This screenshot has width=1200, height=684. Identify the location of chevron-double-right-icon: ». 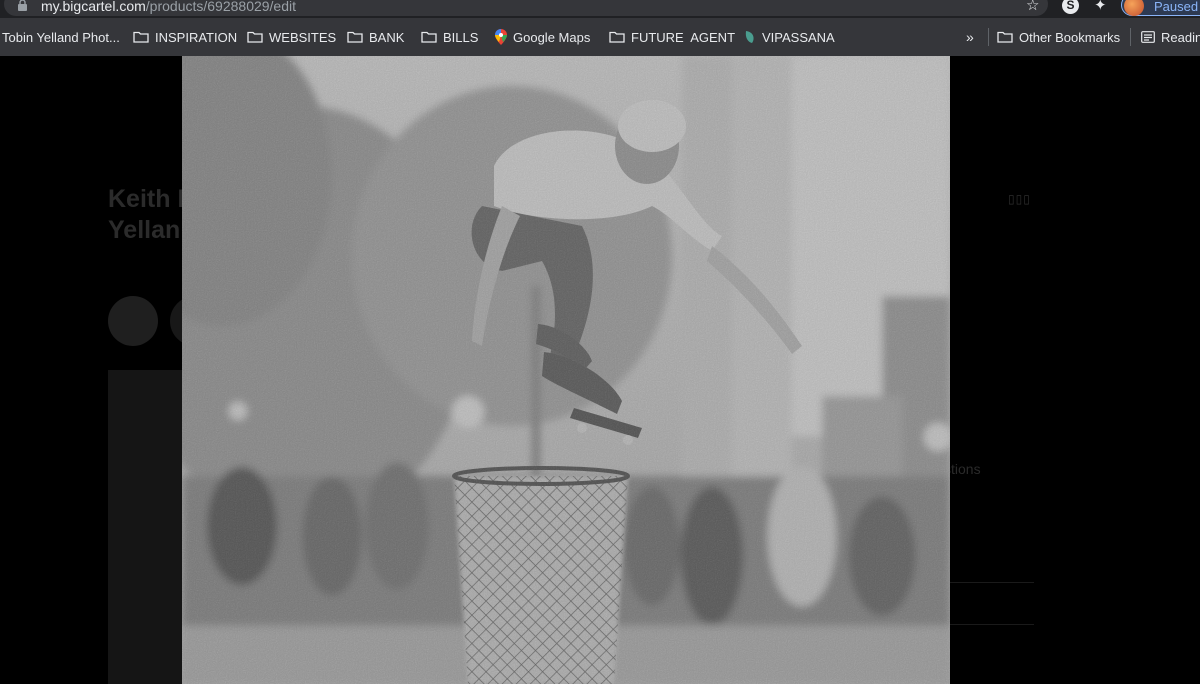
(970, 37).